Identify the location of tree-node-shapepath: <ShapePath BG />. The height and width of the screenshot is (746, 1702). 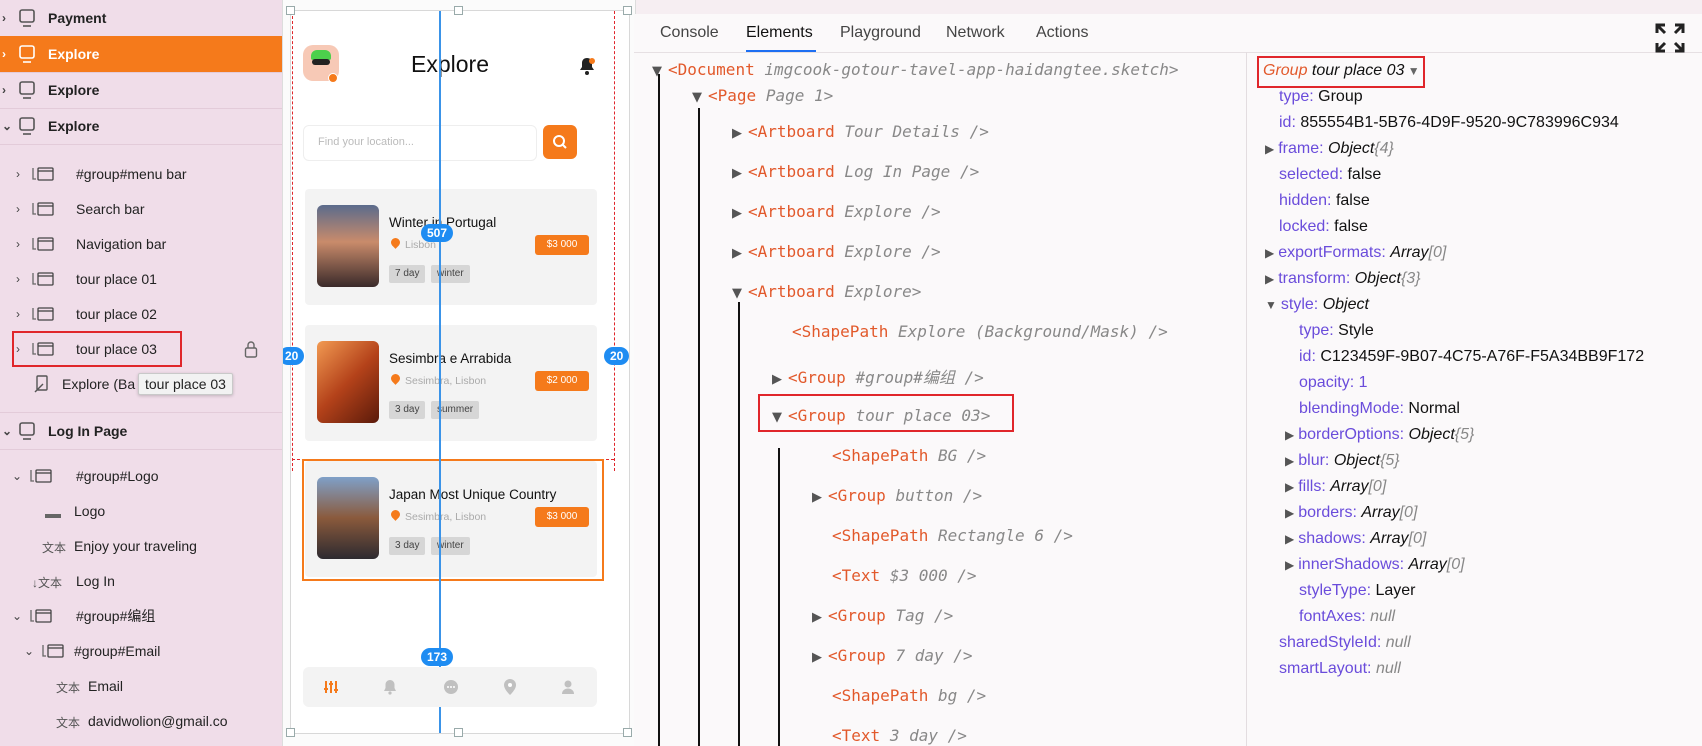
(899, 455).